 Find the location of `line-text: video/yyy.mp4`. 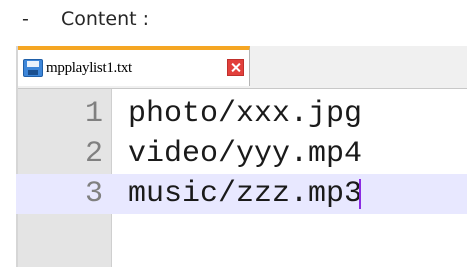

line-text: video/yyy.mp4 is located at coordinates (245, 154).